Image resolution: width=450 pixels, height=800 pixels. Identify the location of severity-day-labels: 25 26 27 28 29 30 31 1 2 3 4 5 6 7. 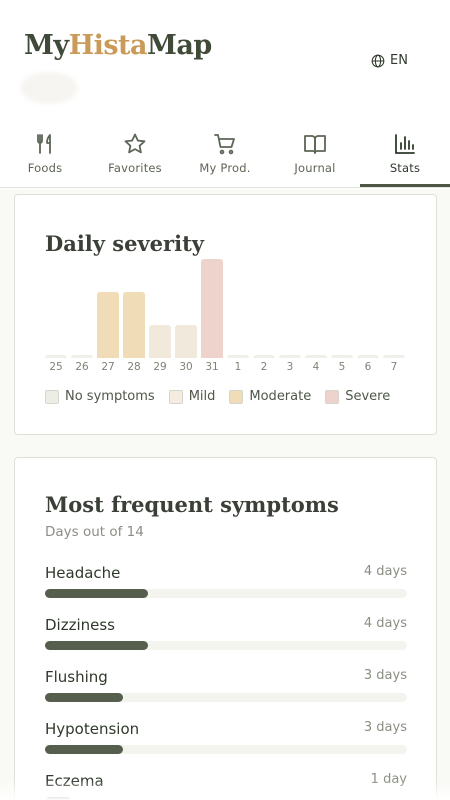
(227, 368).